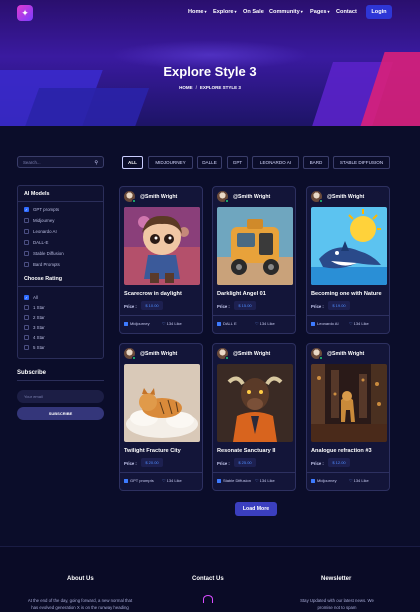  I want to click on card-title: Twilight Fracture City, so click(152, 451).